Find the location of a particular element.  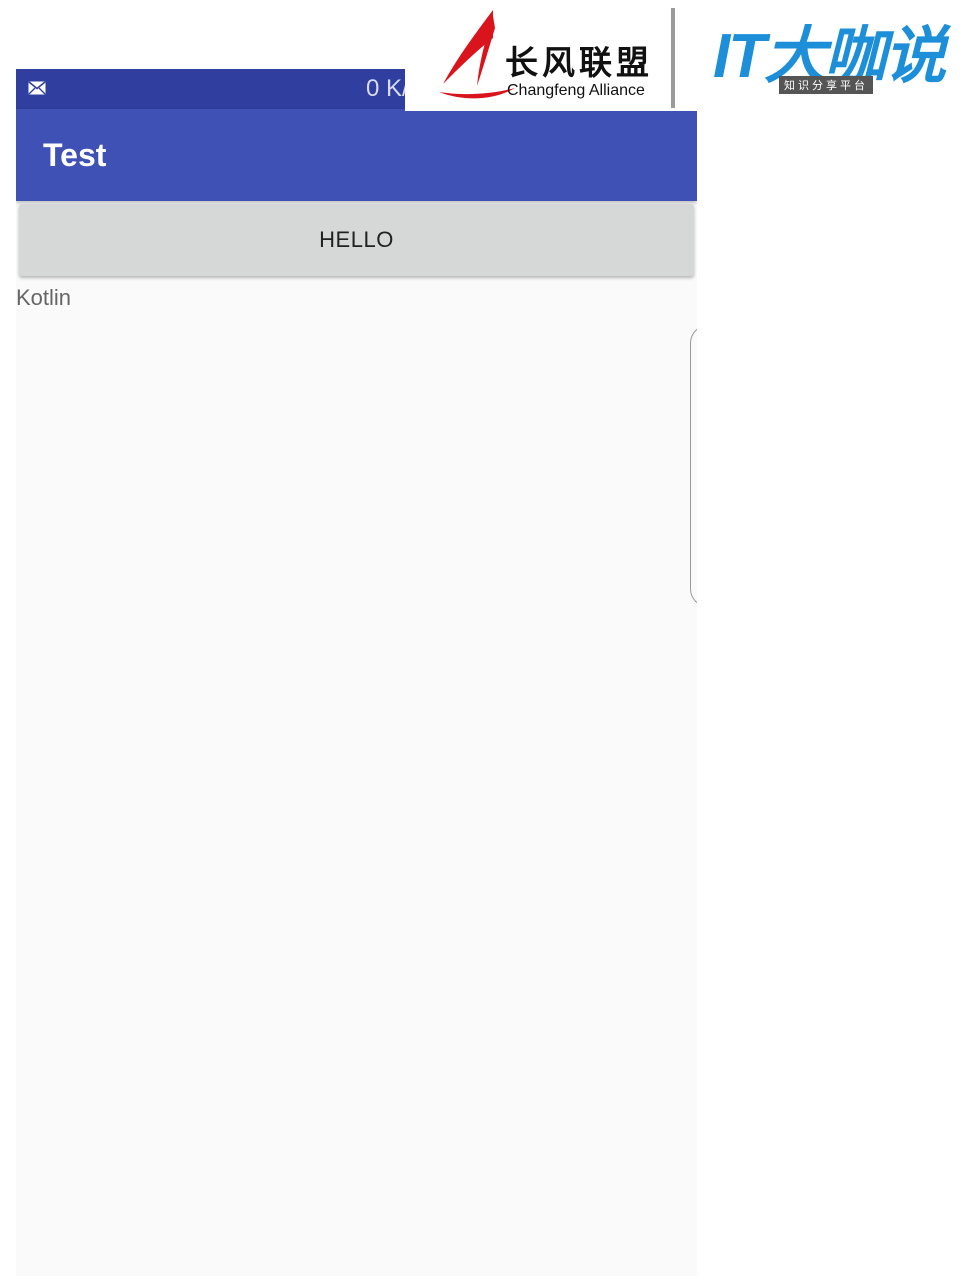

hello-button: HELLO is located at coordinates (356, 240).